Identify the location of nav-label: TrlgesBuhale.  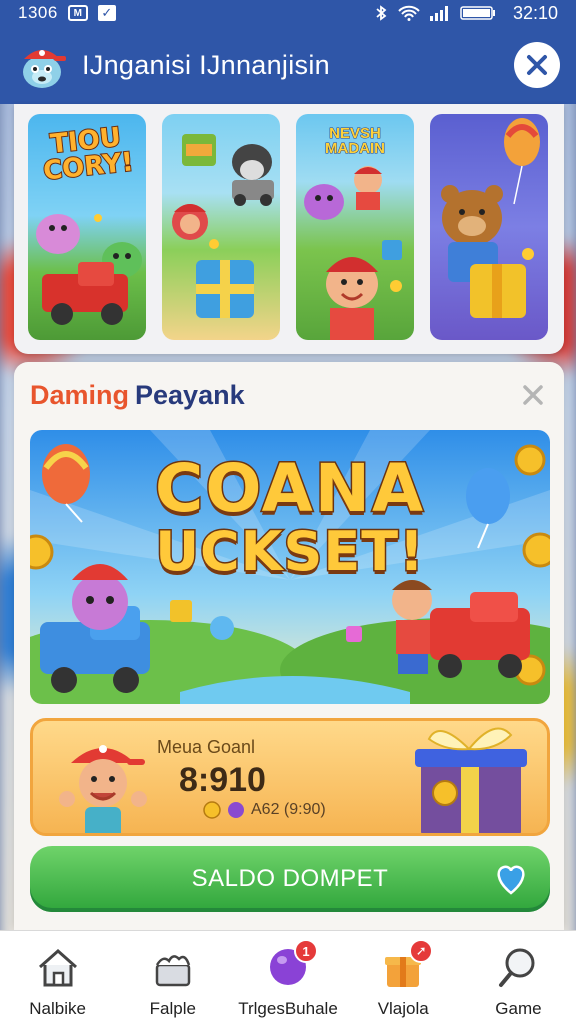
(288, 1008).